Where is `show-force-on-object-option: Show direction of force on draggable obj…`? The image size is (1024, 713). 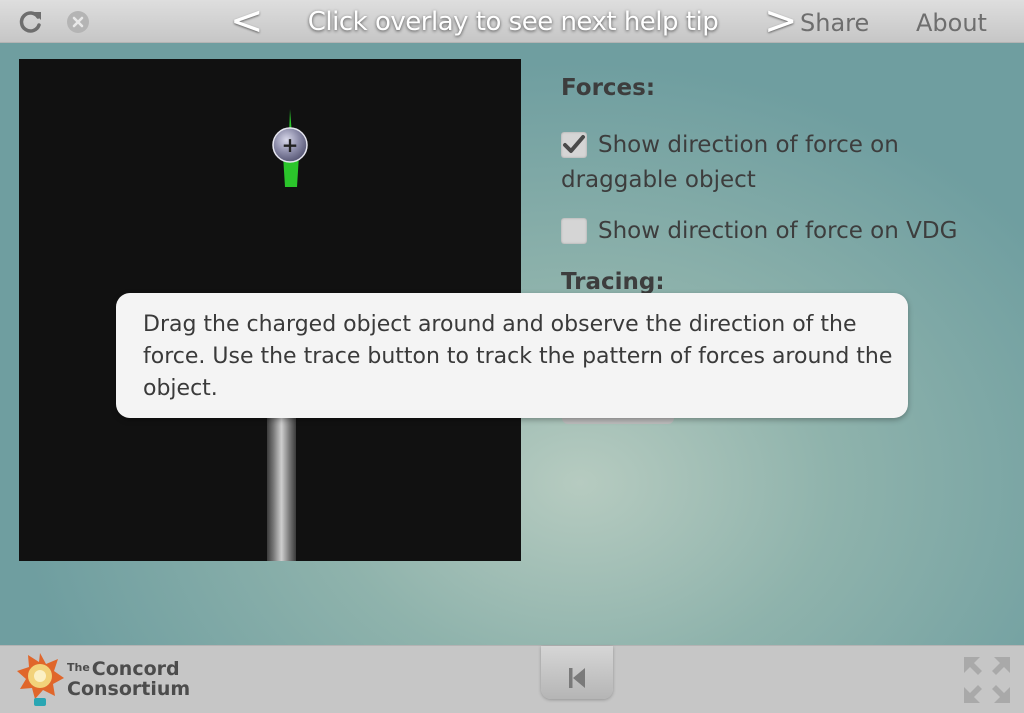 show-force-on-object-option: Show direction of force on draggable obj… is located at coordinates (781, 163).